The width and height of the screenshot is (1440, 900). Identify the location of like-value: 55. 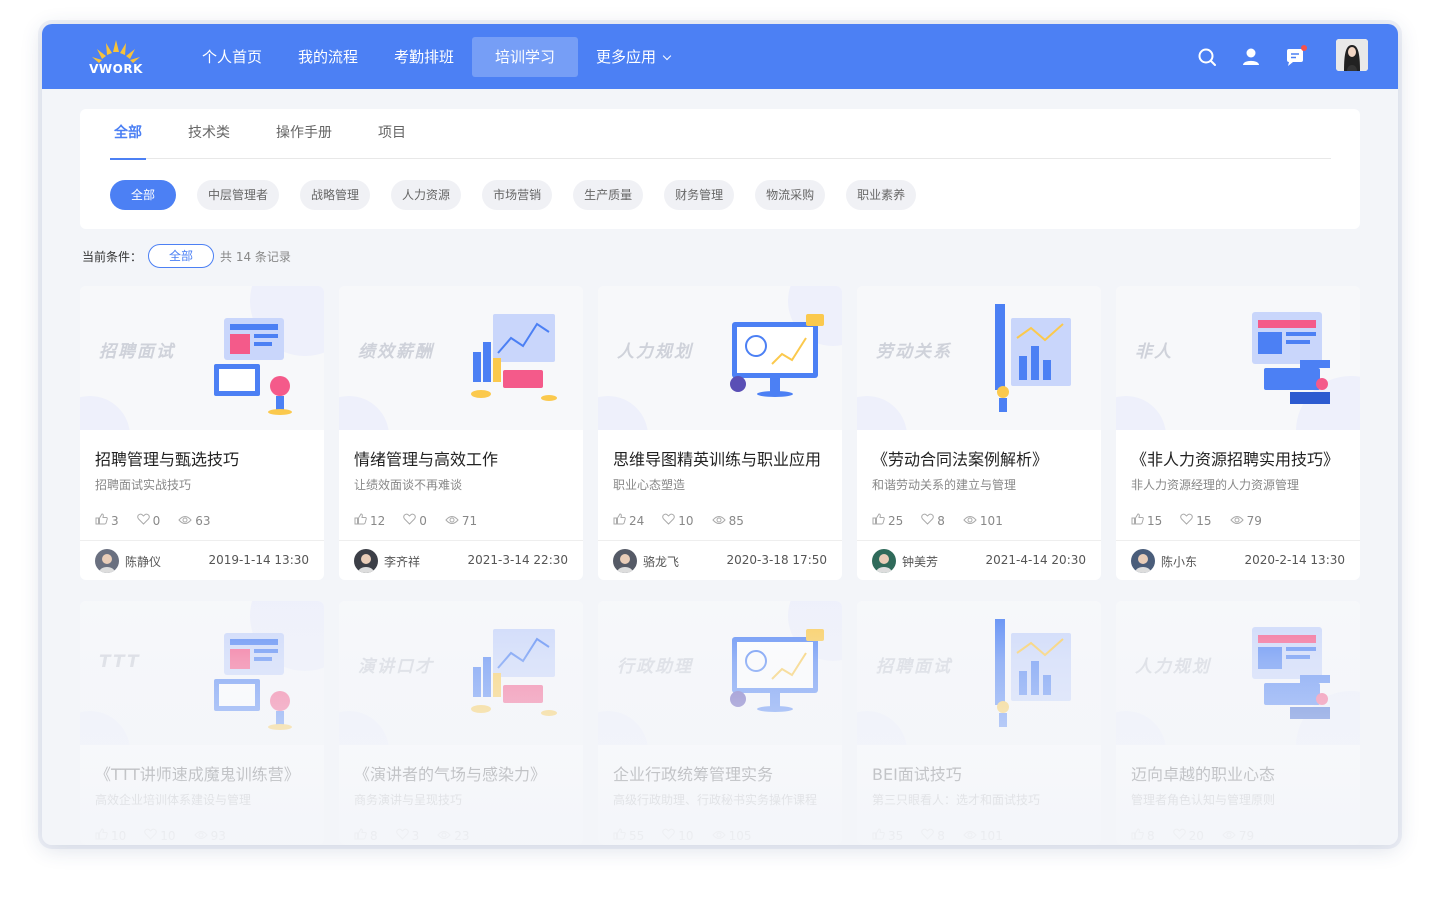
(637, 835).